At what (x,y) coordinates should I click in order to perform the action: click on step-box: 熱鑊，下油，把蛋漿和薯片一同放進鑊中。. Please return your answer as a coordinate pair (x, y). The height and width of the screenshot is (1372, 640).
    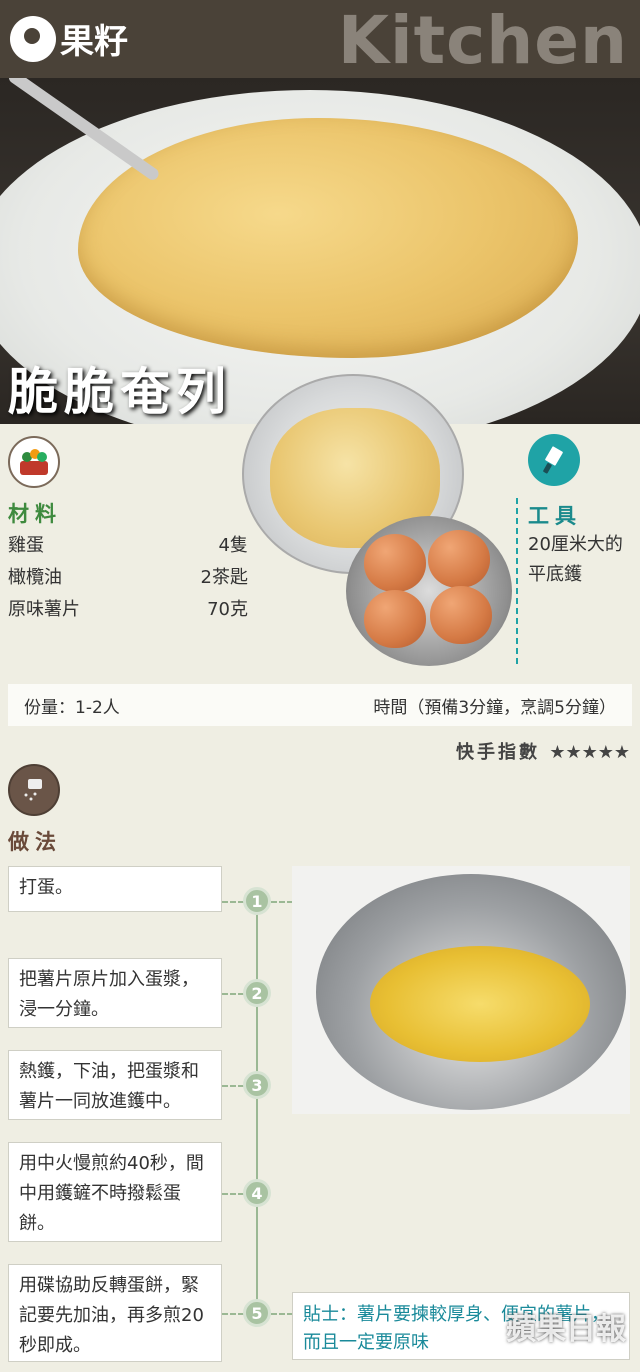
    Looking at the image, I should click on (115, 1085).